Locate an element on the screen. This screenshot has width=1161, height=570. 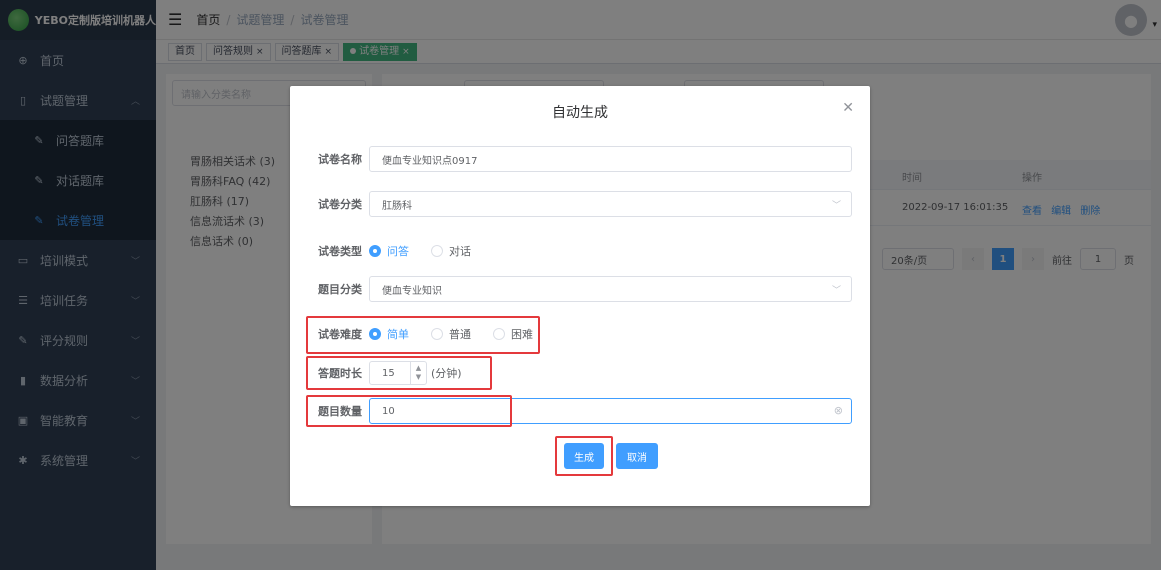
input-value: 便血专业知识点0917 is located at coordinates (430, 161).